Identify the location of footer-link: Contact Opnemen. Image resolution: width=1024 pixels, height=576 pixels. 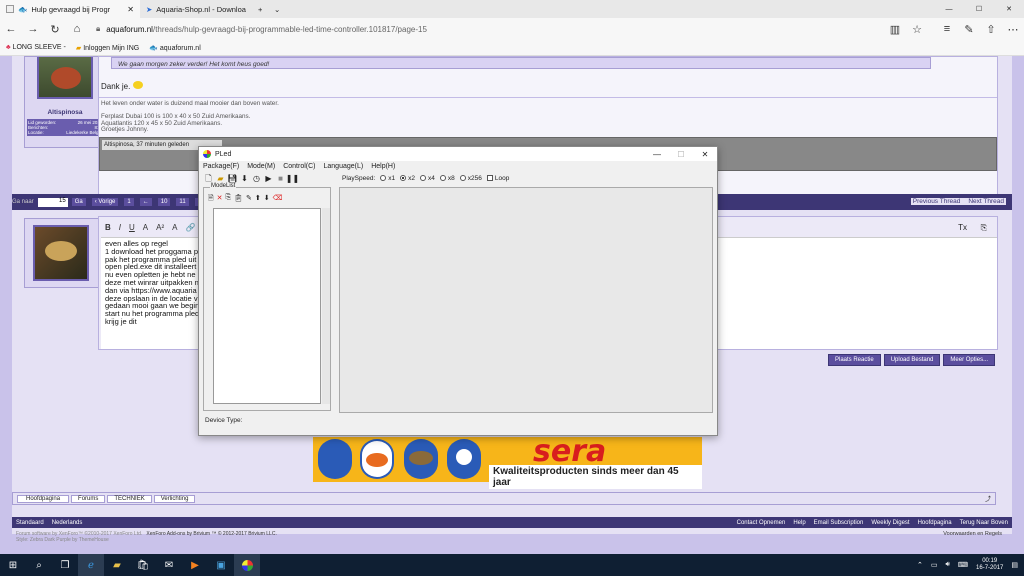
(761, 523).